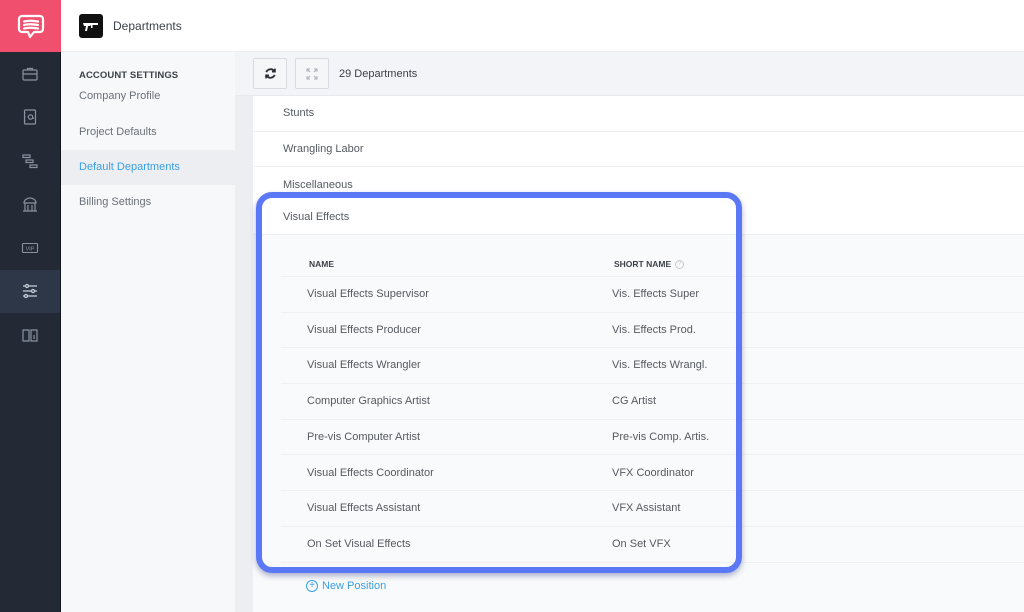 Image resolution: width=1024 pixels, height=612 pixels. What do you see at coordinates (646, 508) in the screenshot?
I see `position-short-name: VFX Assistant` at bounding box center [646, 508].